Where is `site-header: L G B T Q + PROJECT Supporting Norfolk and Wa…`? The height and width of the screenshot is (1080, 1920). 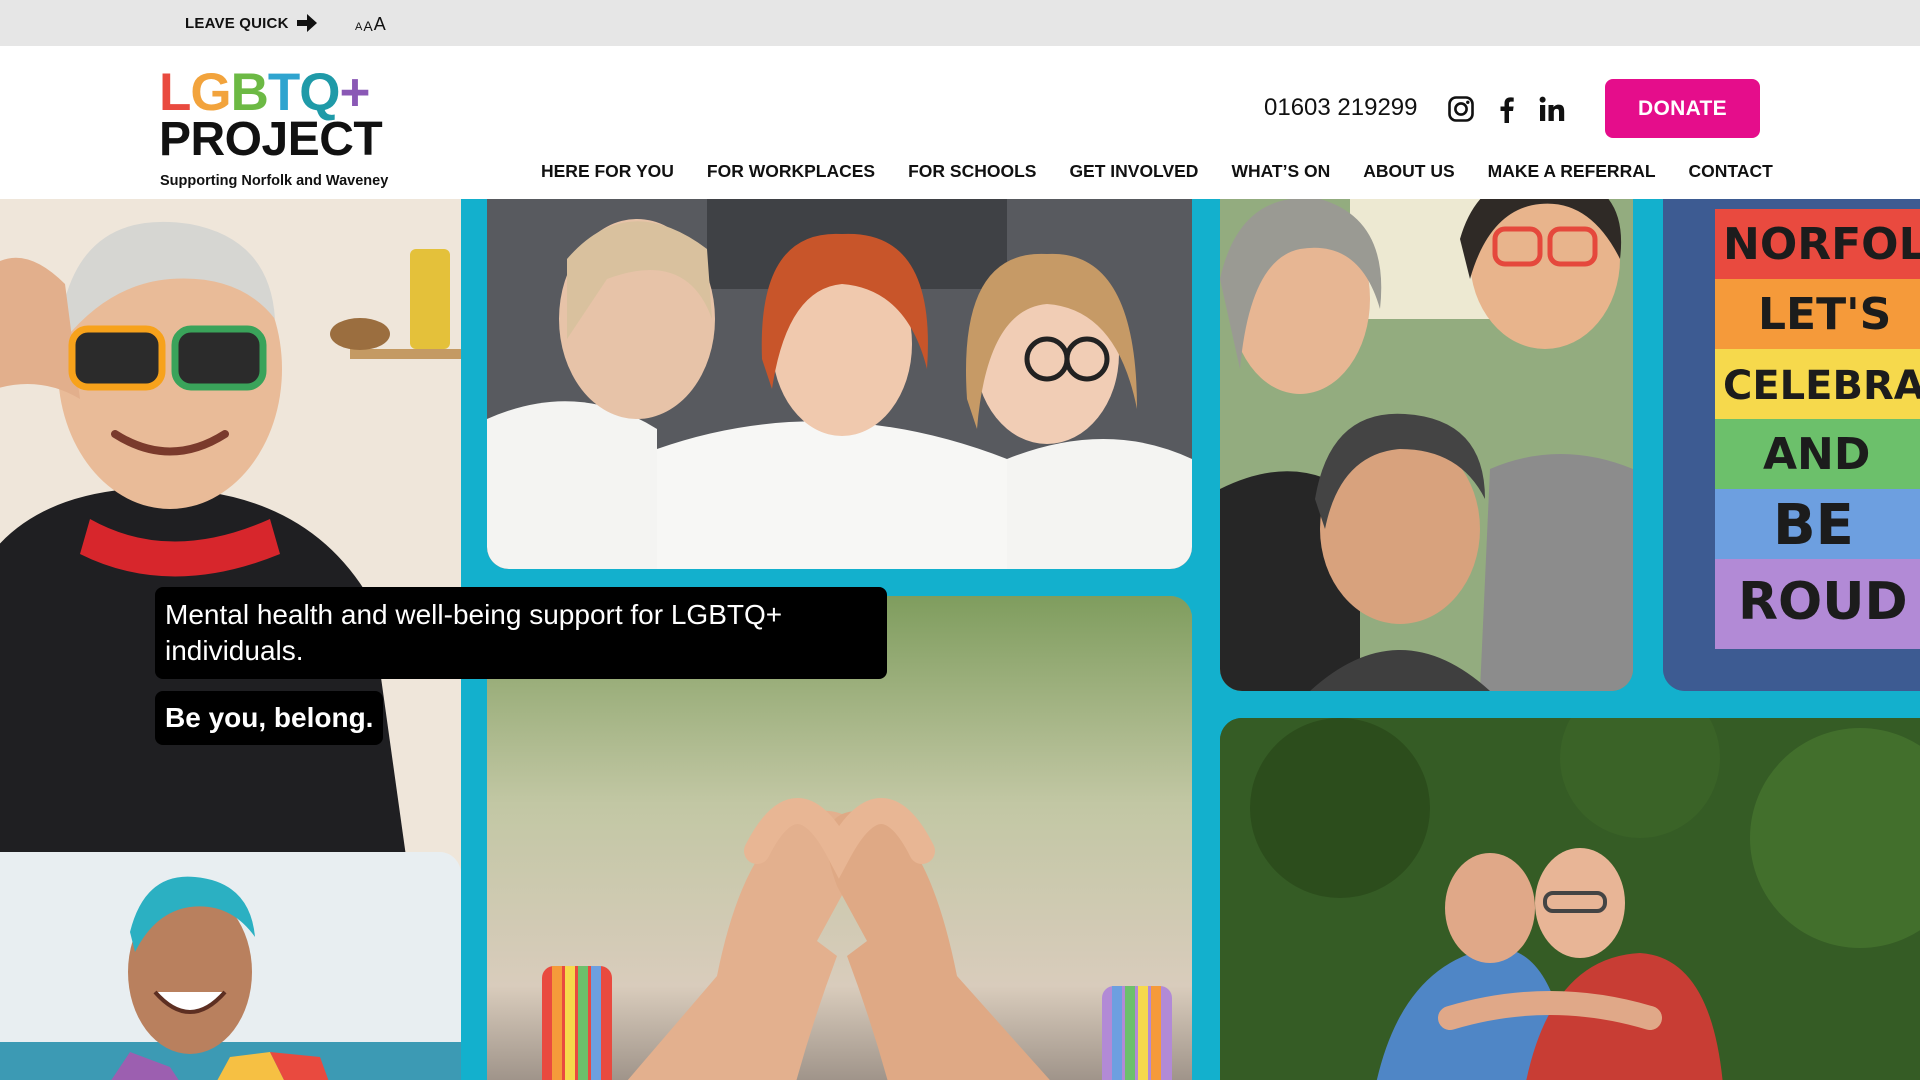 site-header: L G B T Q + PROJECT Supporting Norfolk and Wa… is located at coordinates (960, 122).